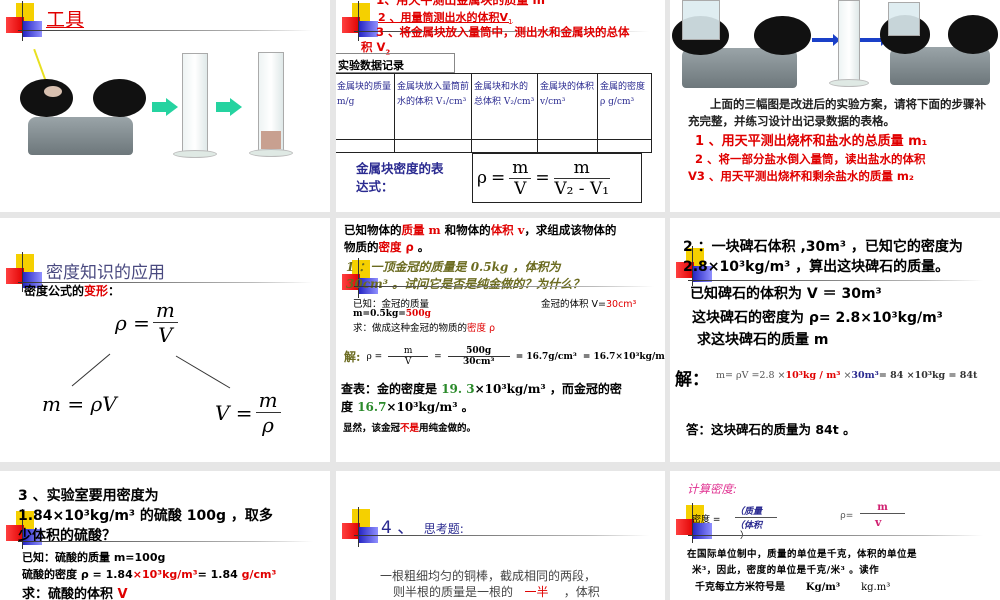 Image resolution: width=1000 pixels, height=600 pixels. I want to click on unit: Kg/m³, so click(823, 587).